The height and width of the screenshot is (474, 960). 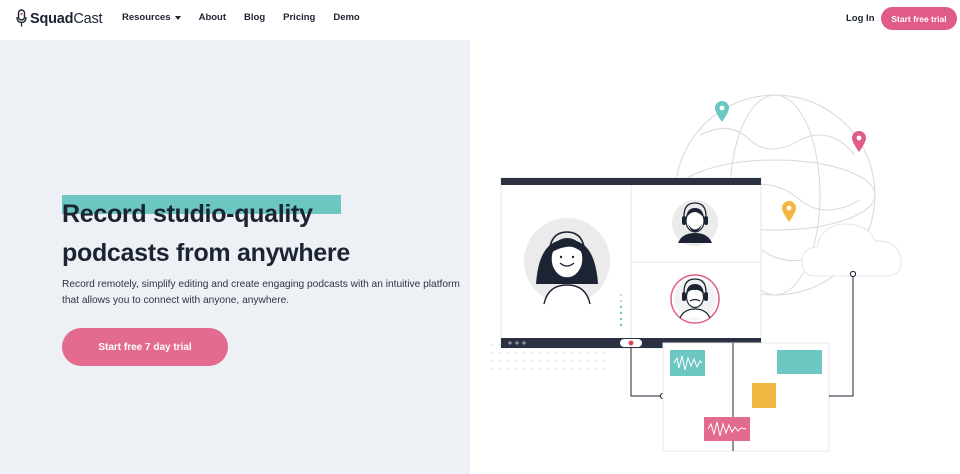 What do you see at coordinates (206, 253) in the screenshot?
I see `headline-line-2: podcasts from anywhere` at bounding box center [206, 253].